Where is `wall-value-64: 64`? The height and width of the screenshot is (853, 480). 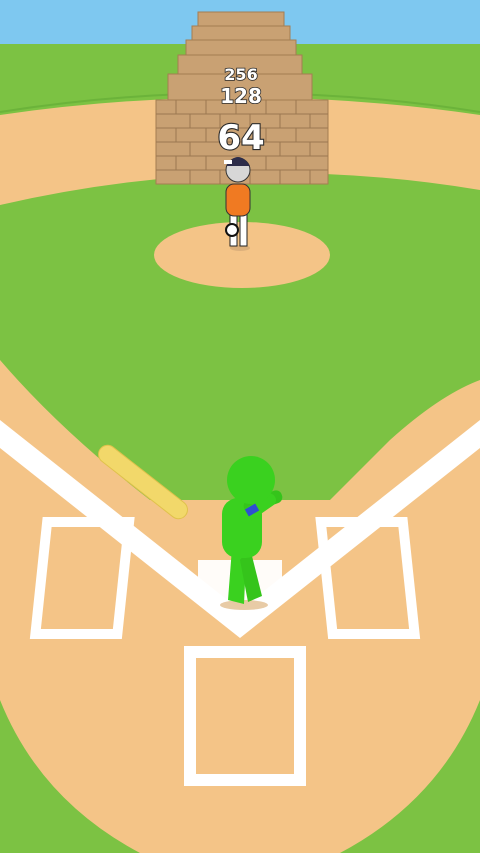
wall-value-64: 64 is located at coordinates (240, 138).